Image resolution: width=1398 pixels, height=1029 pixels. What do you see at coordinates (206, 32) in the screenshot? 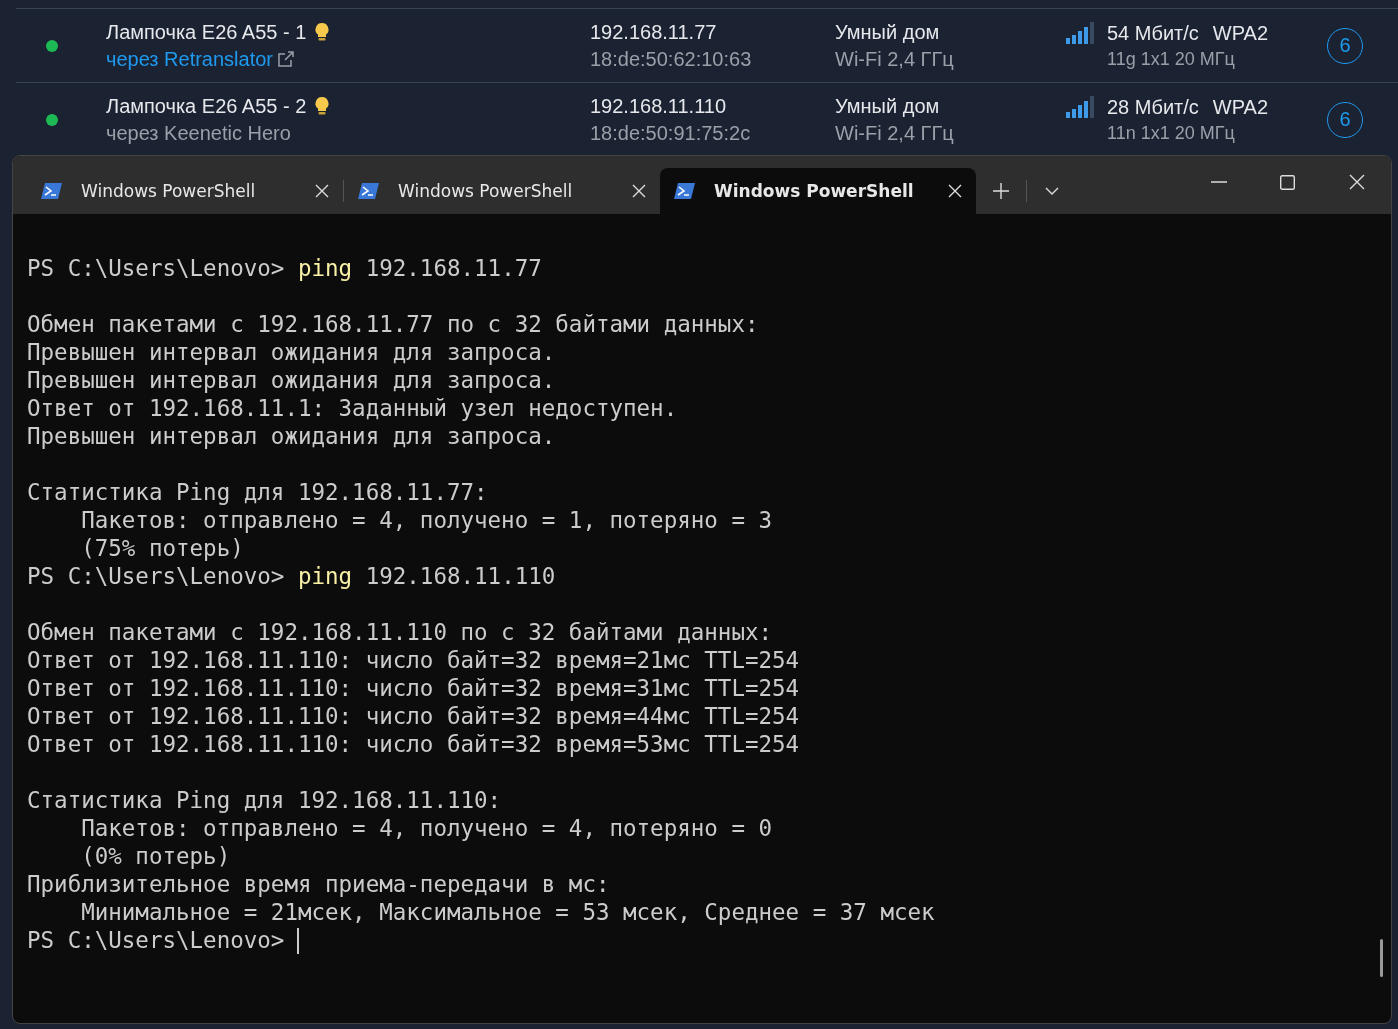
I see `device-name: Лампочка E26 A55 - 1` at bounding box center [206, 32].